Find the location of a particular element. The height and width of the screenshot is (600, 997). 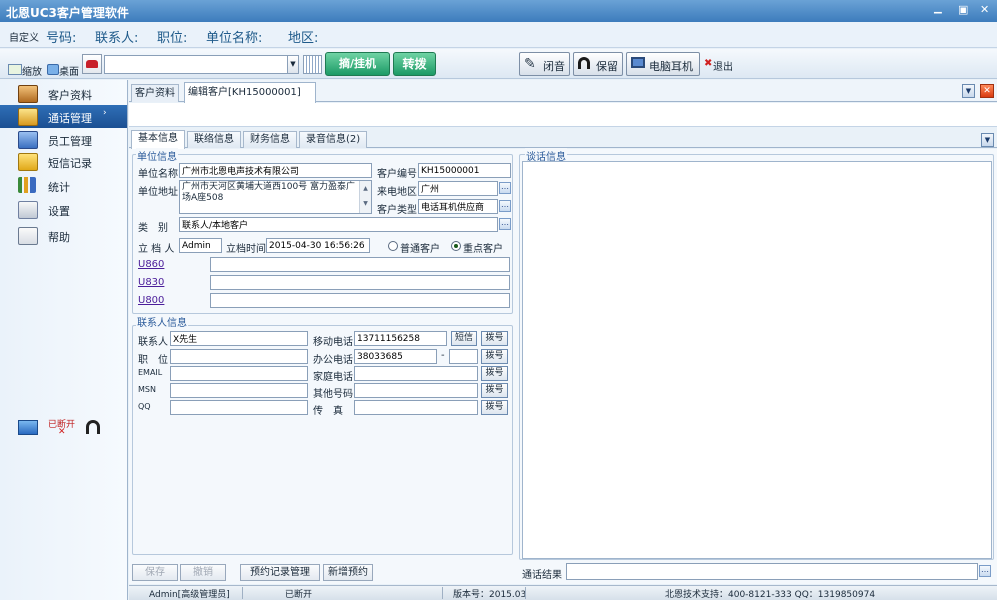

toolbar: 缩放 桌面 ▼ 摘/挂机 转拨 ✎ 闭音 保留 电脑耳机 ✖ 退出 is located at coordinates (498, 64).